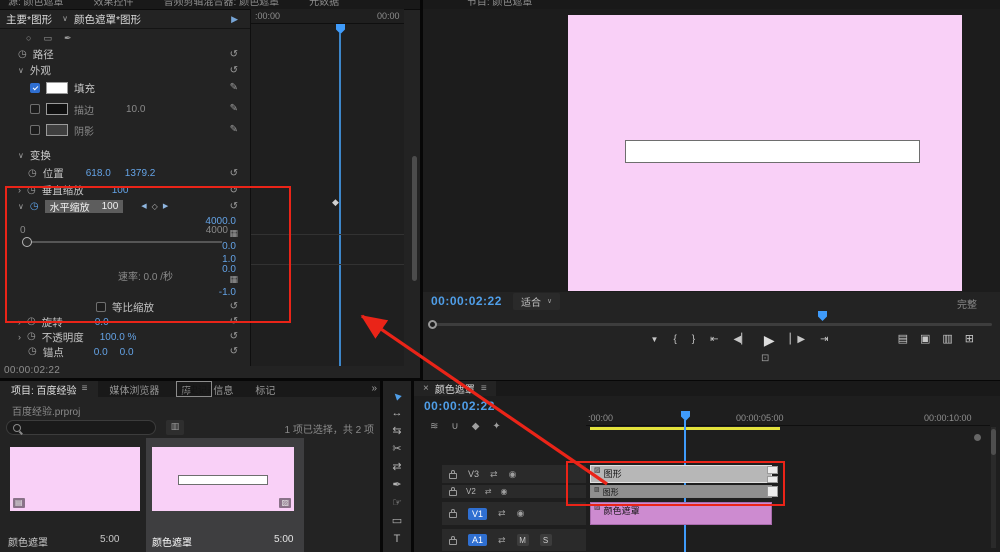 This screenshot has width=1000, height=552. I want to click on horizontal-scale-value: 100, so click(110, 206).